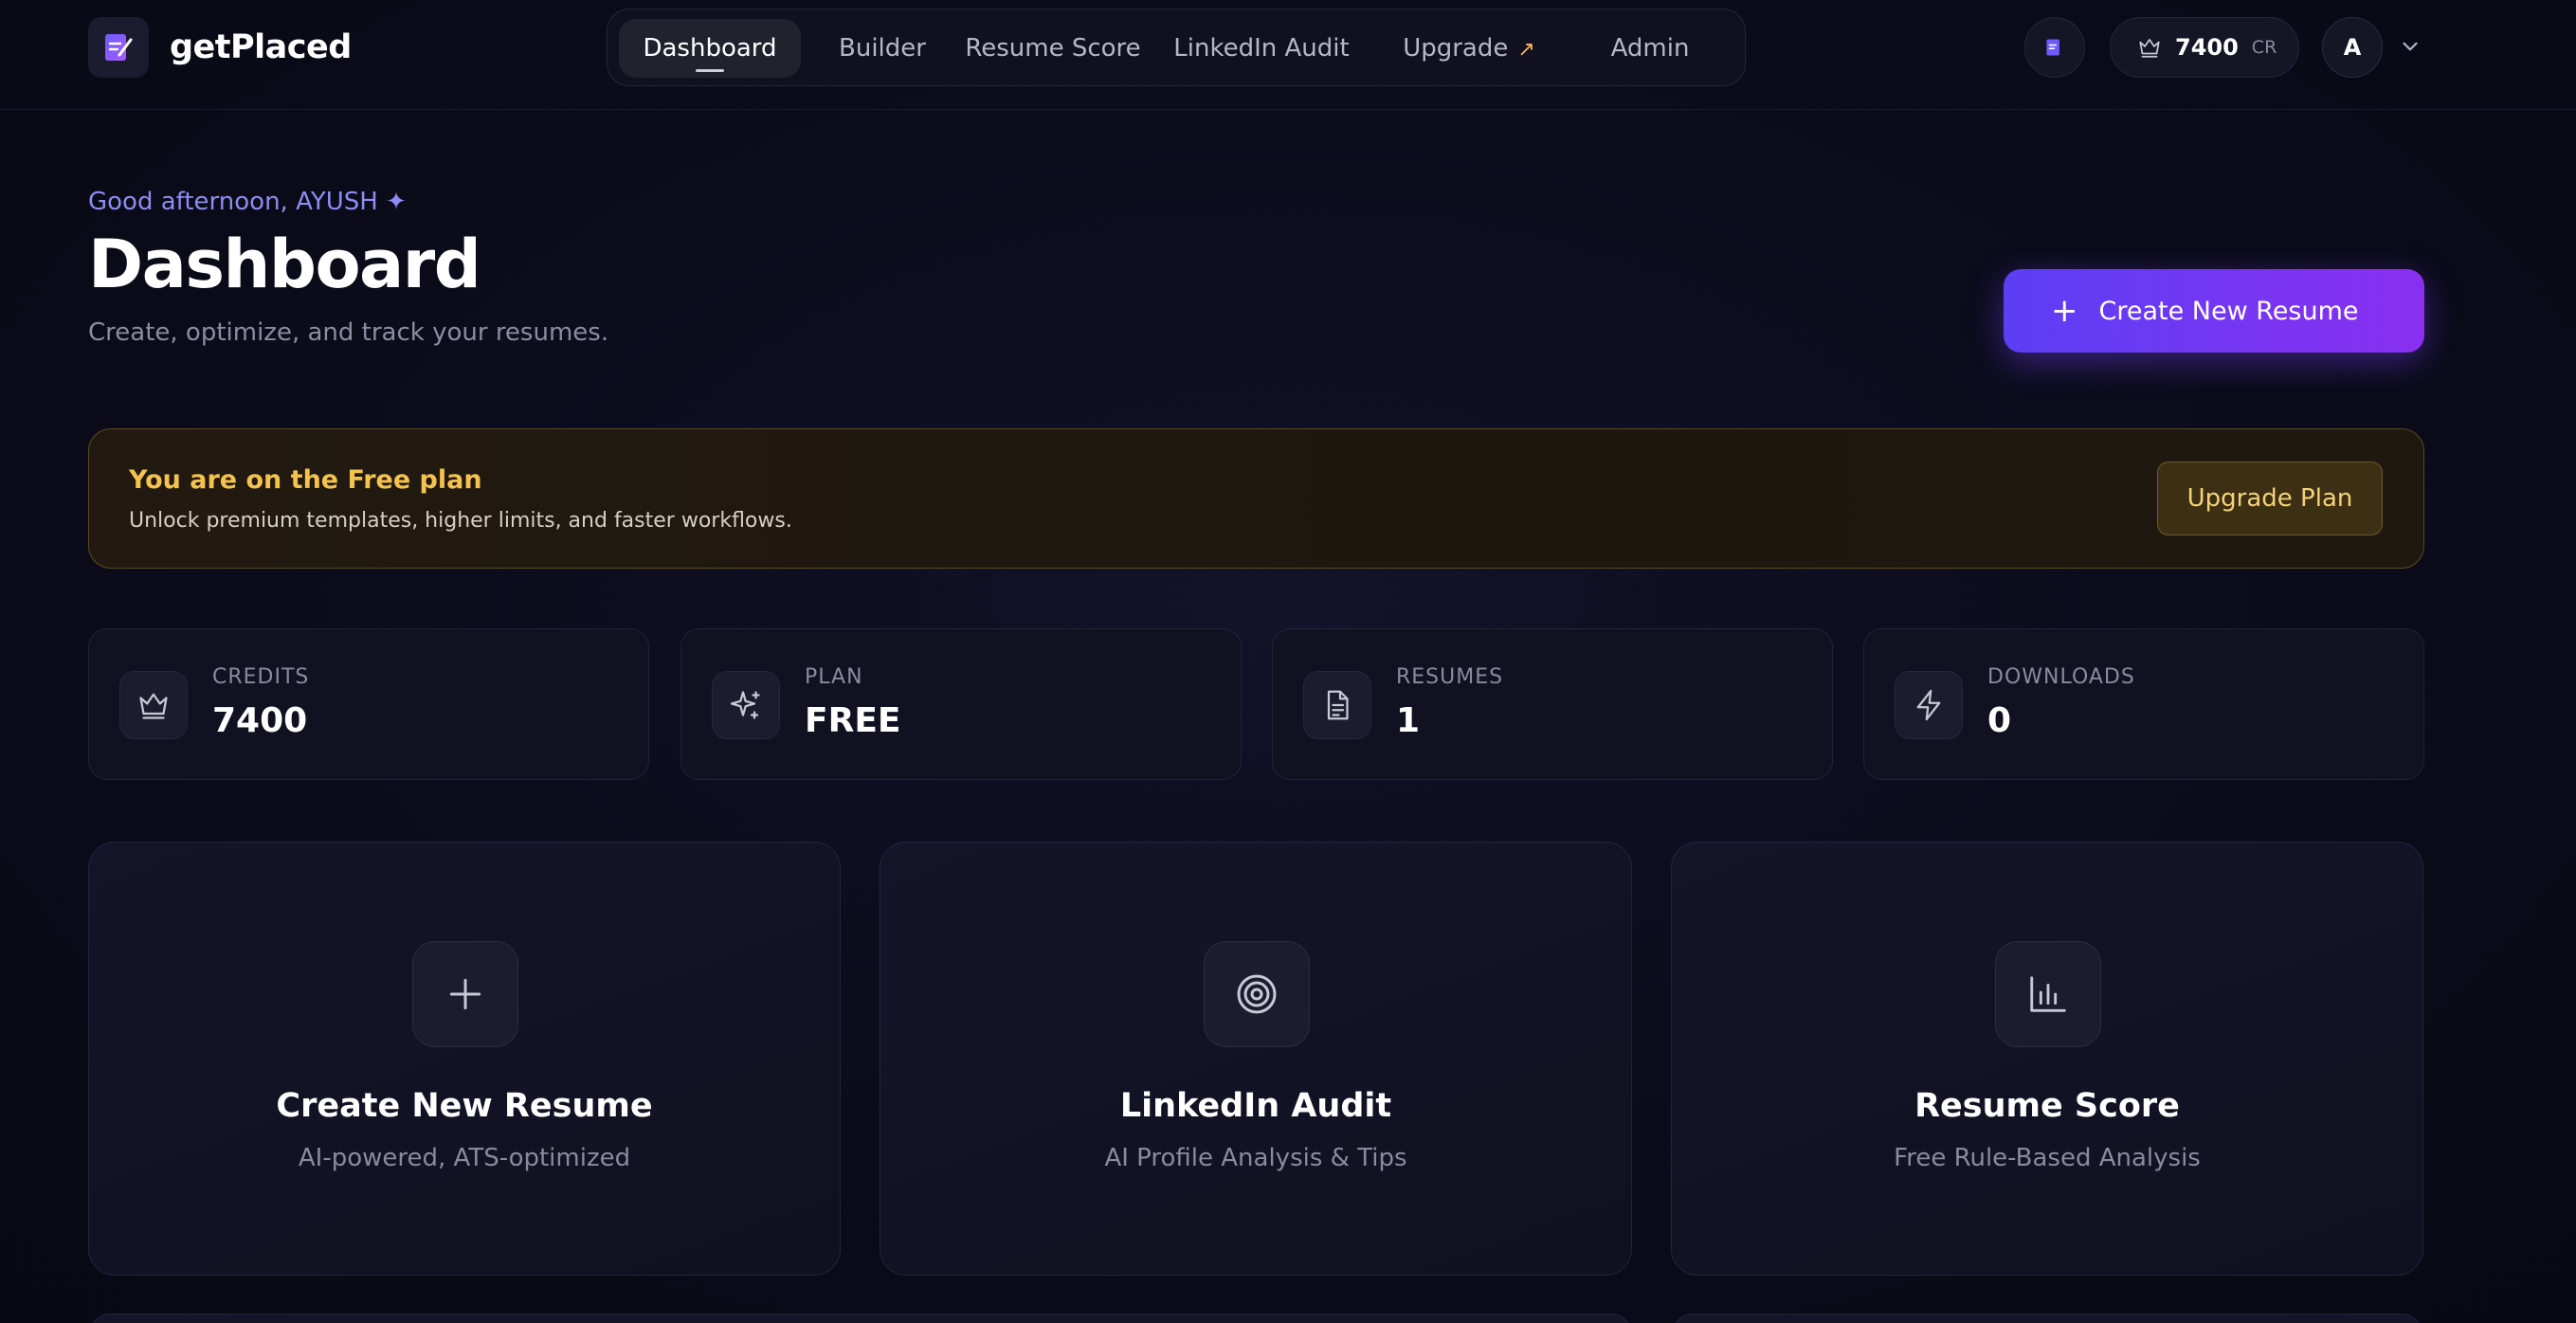  Describe the element at coordinates (2064, 311) in the screenshot. I see `plus-icon: +` at that location.